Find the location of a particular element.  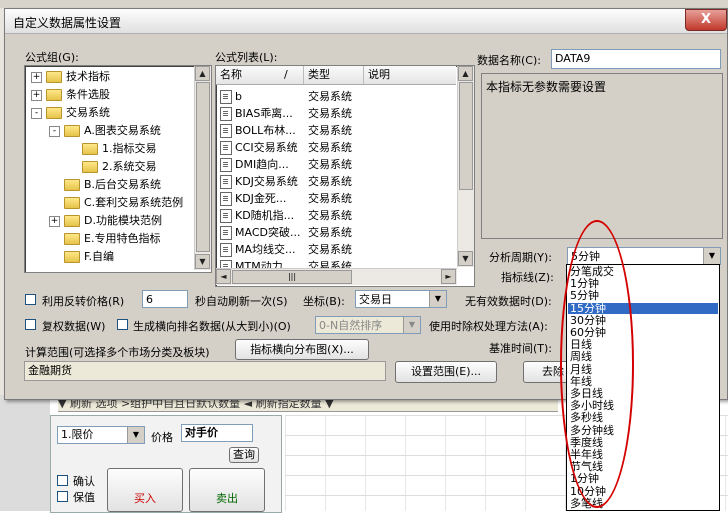

formula-name: b is located at coordinates (238, 96).